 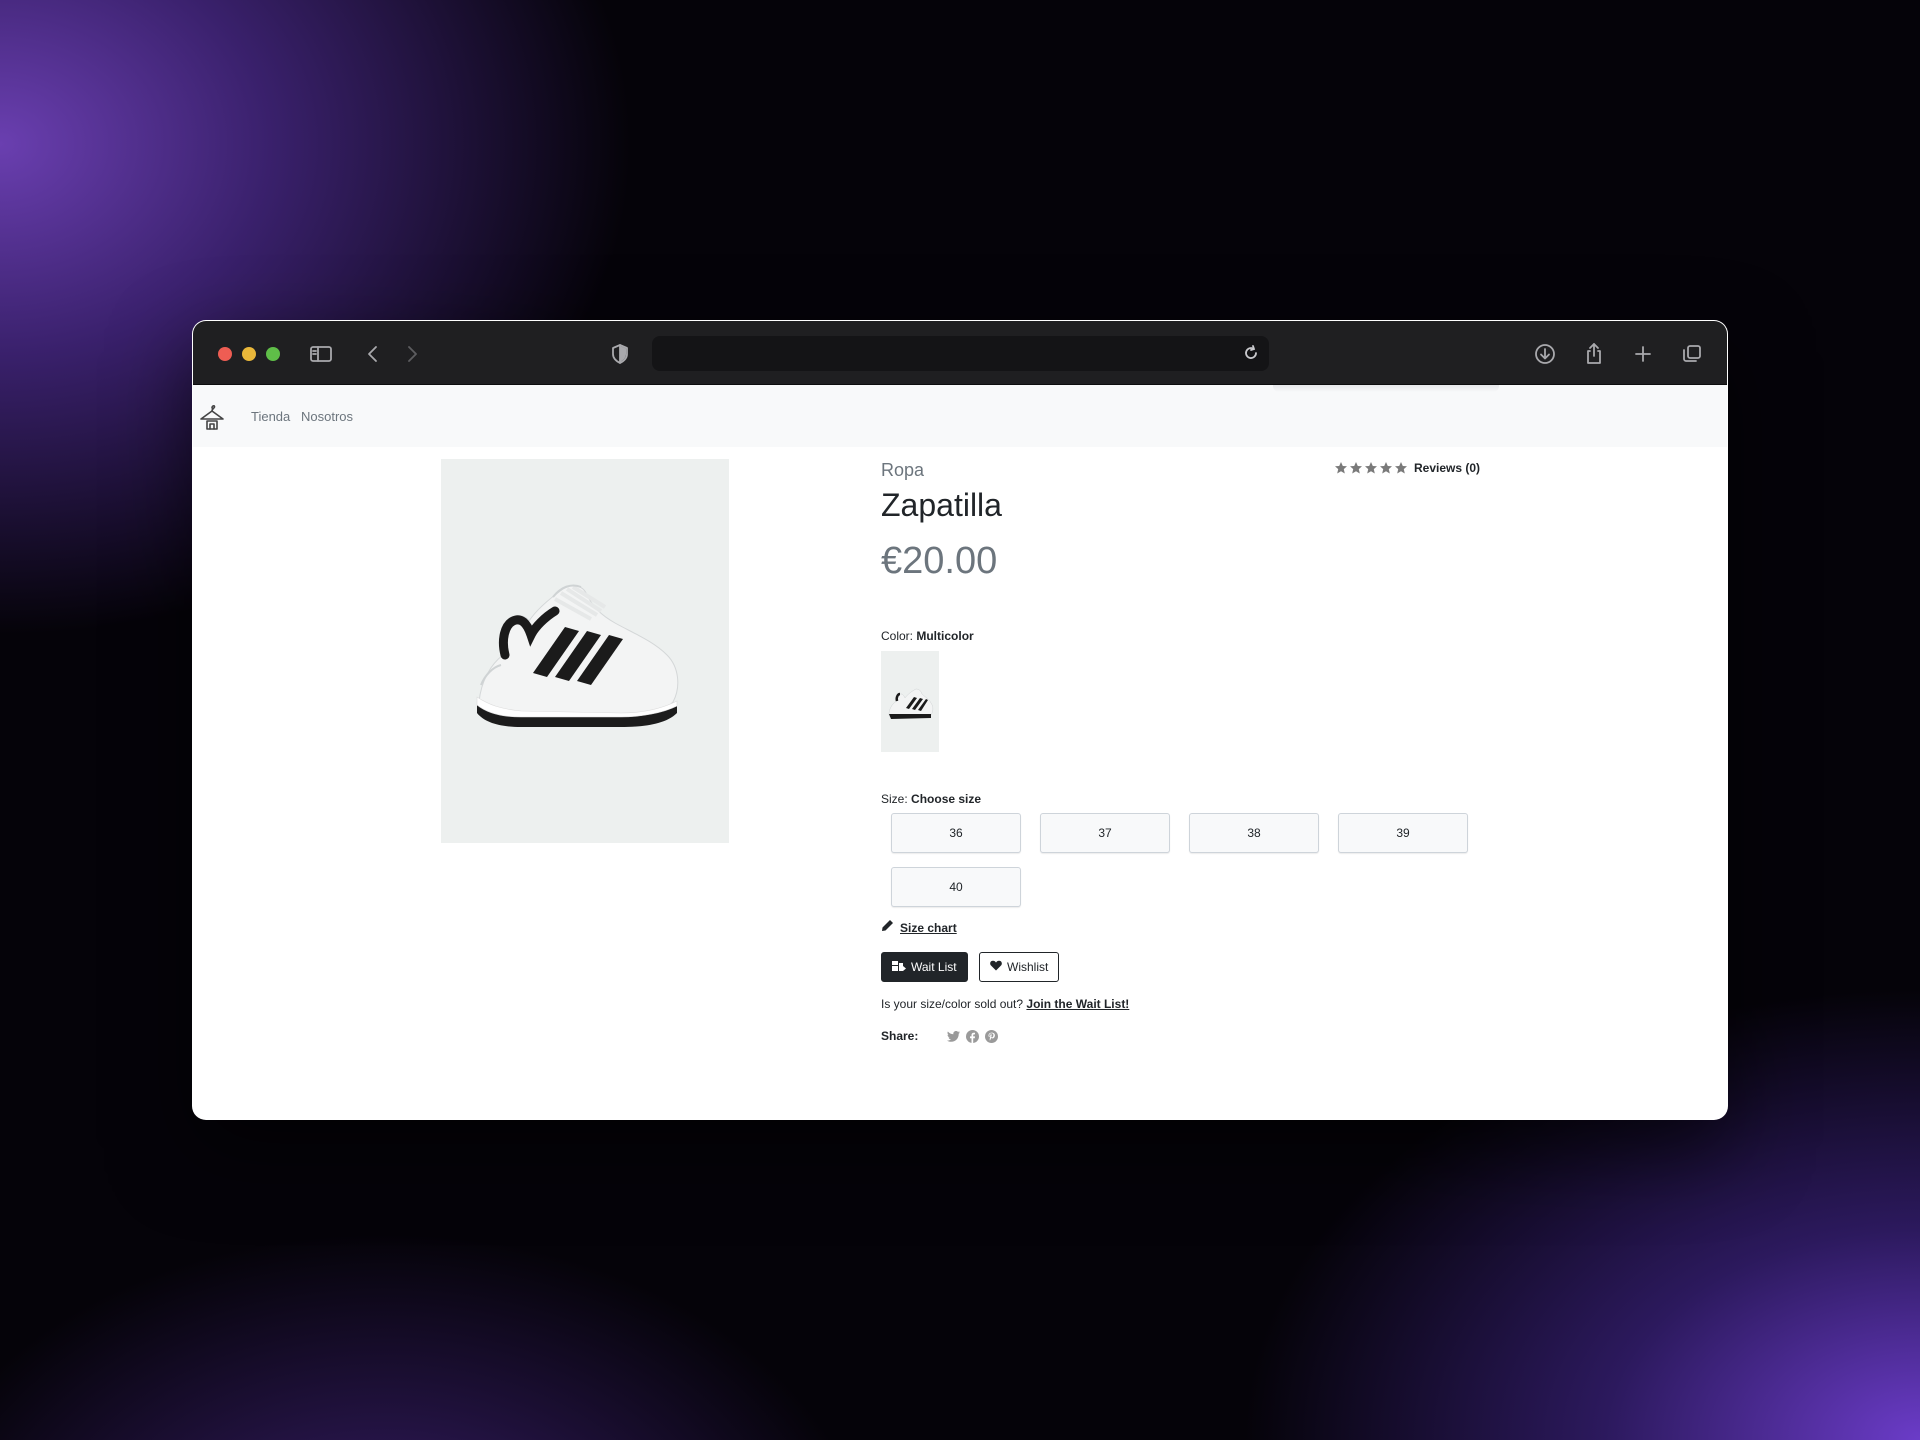 I want to click on browser-toolbar, so click(x=960, y=353).